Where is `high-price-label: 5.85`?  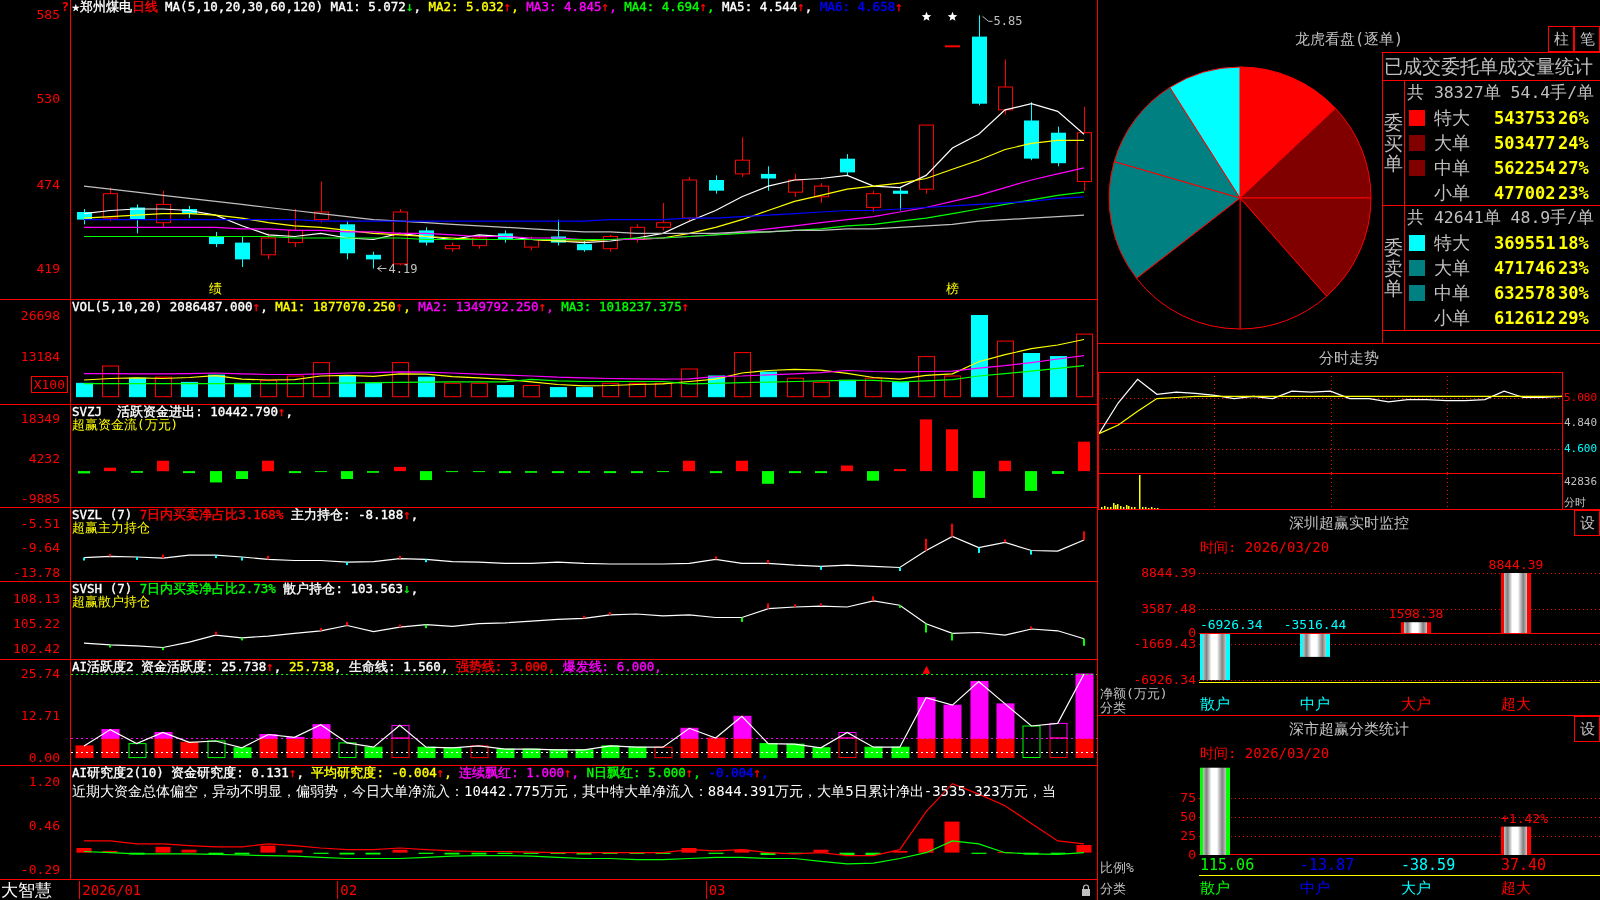 high-price-label: 5.85 is located at coordinates (1002, 21).